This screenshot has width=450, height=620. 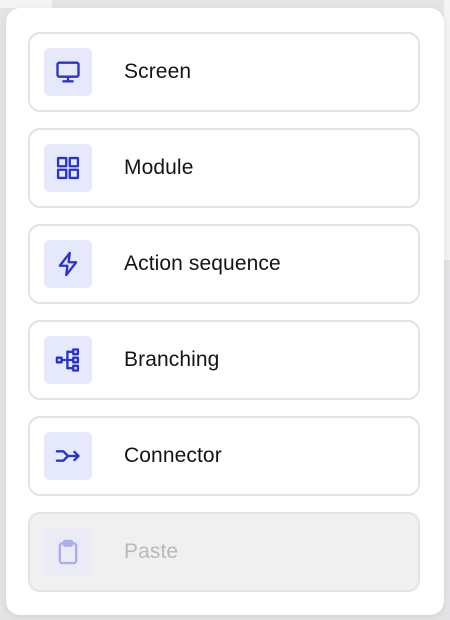 I want to click on menu-item-label: Module, so click(x=159, y=167).